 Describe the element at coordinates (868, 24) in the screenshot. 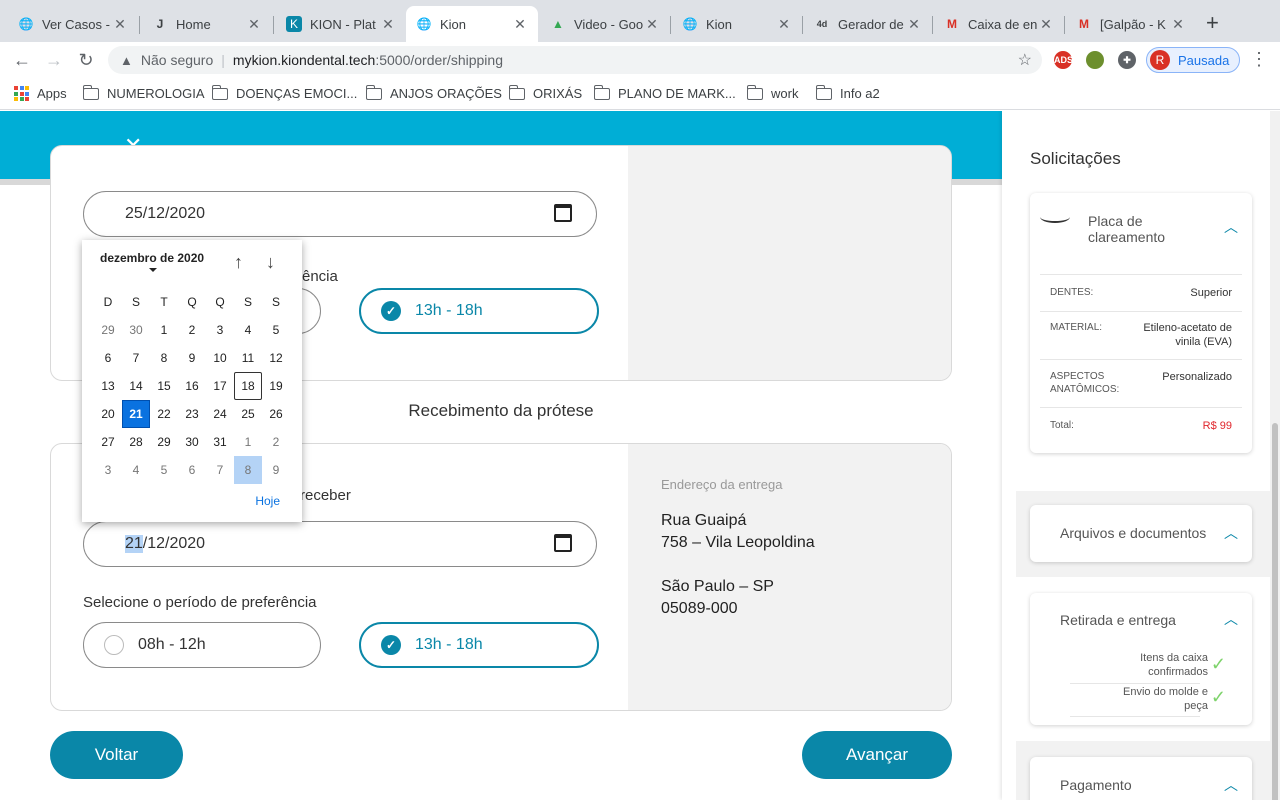

I see `browser-tab: 4d Gerador de ✕` at that location.